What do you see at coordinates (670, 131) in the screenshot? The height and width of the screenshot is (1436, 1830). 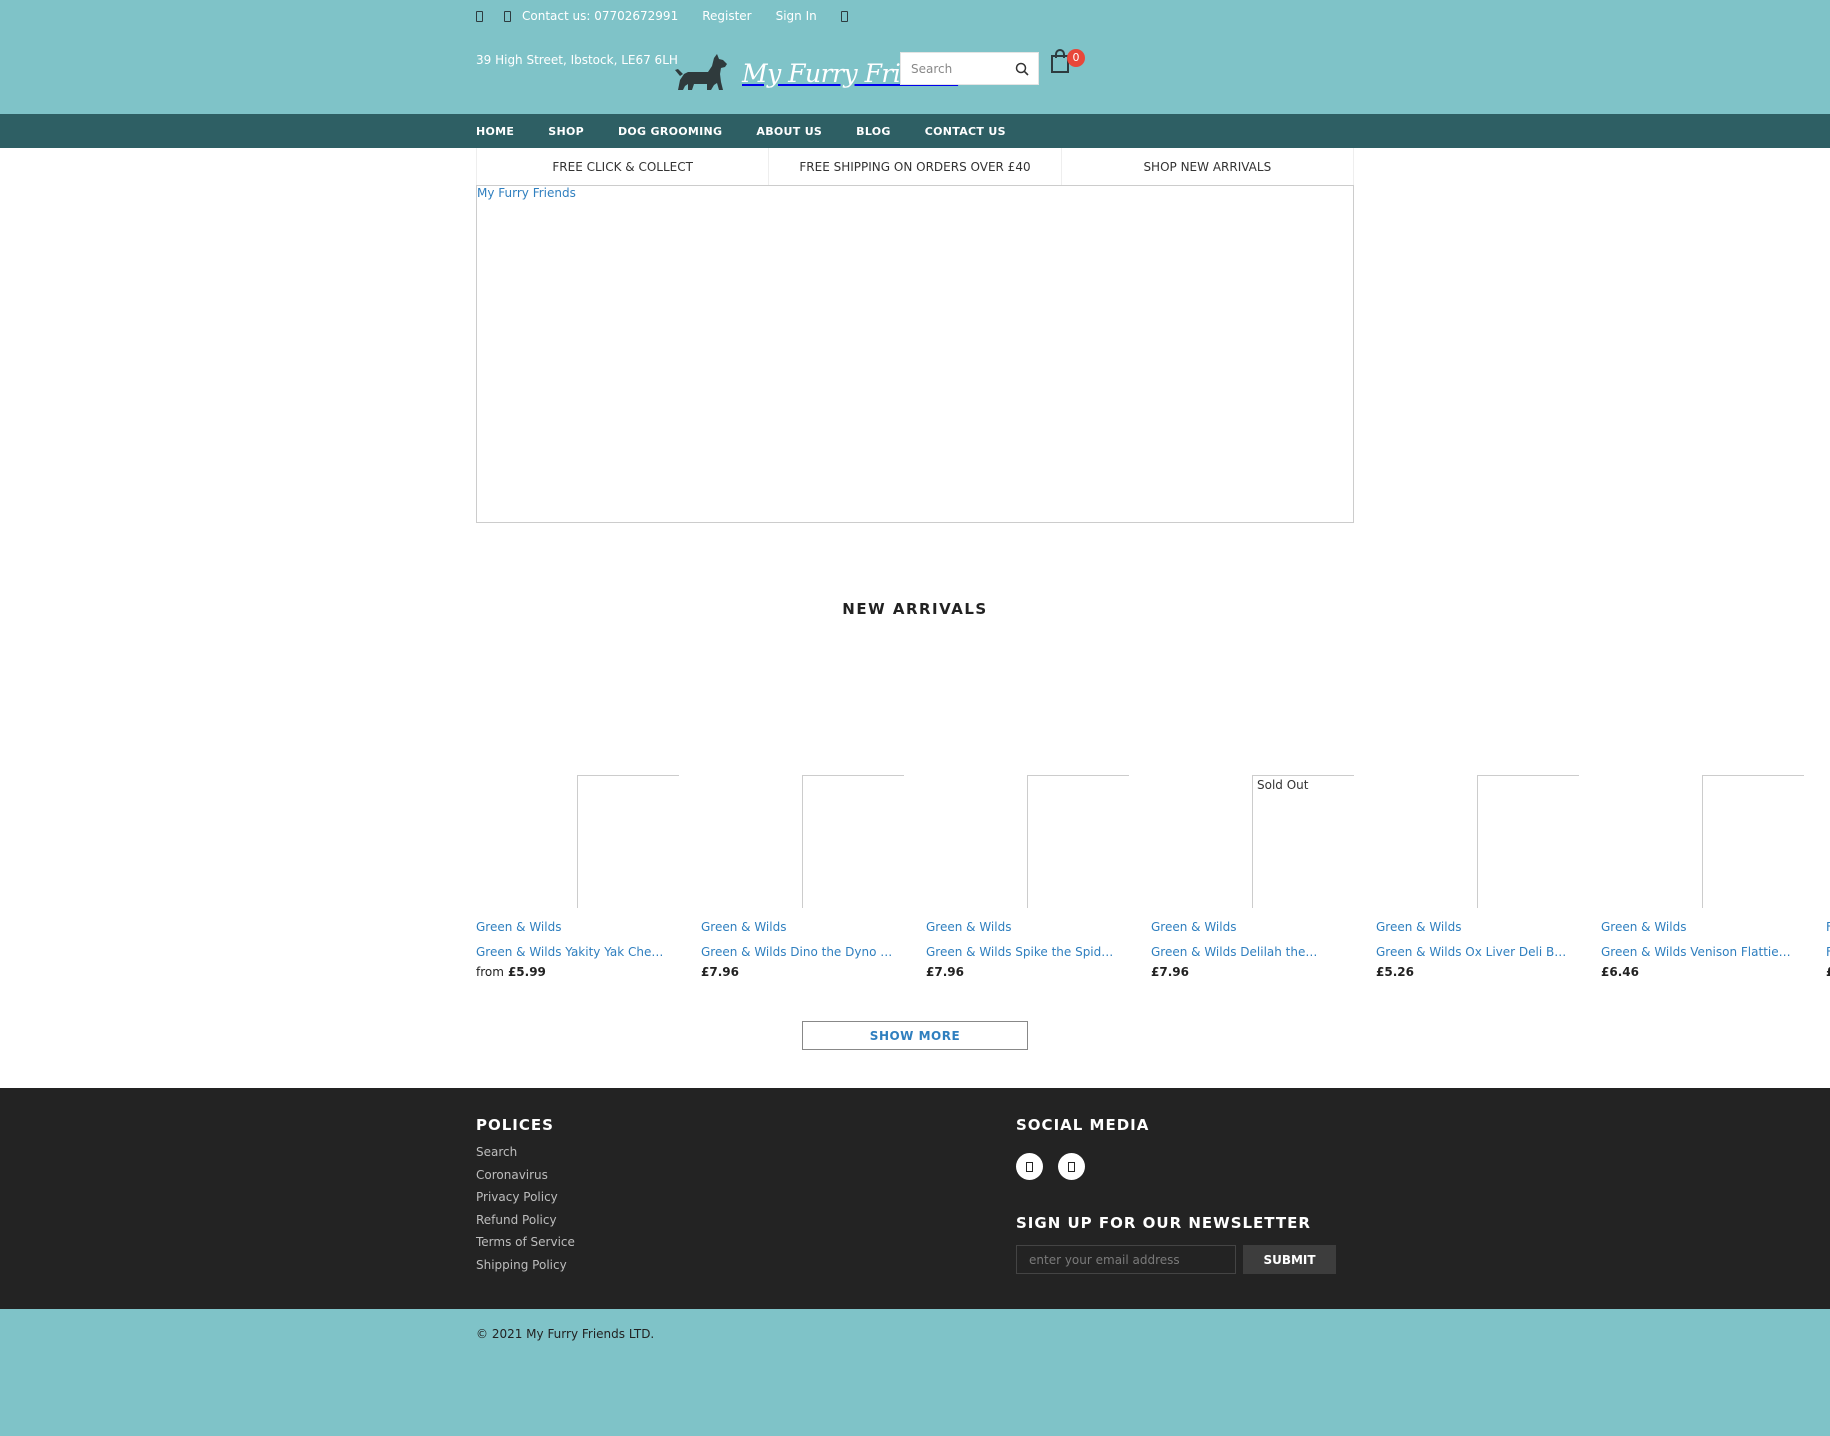 I see `nav-item-dog-grooming: DOG GROOMING` at bounding box center [670, 131].